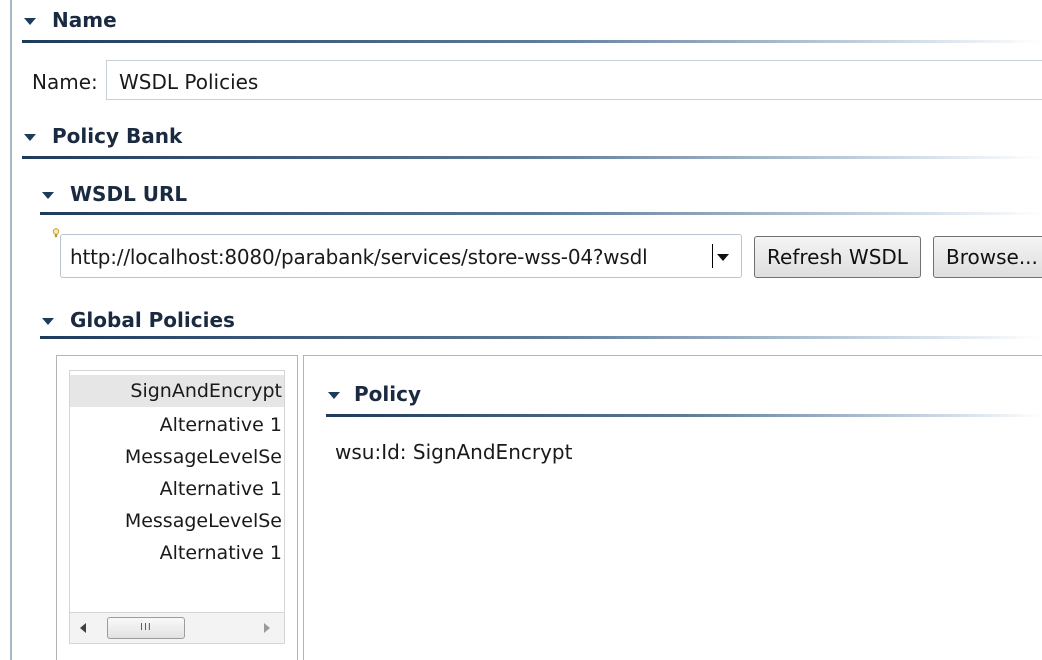 The height and width of the screenshot is (660, 1042). Describe the element at coordinates (83, 628) in the screenshot. I see `scroll-left-arrow-icon` at that location.